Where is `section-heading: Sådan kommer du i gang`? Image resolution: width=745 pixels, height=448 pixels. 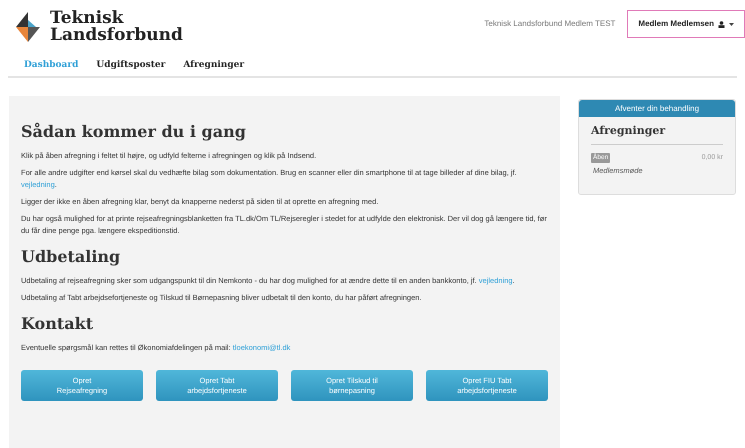 section-heading: Sådan kommer du i gang is located at coordinates (134, 132).